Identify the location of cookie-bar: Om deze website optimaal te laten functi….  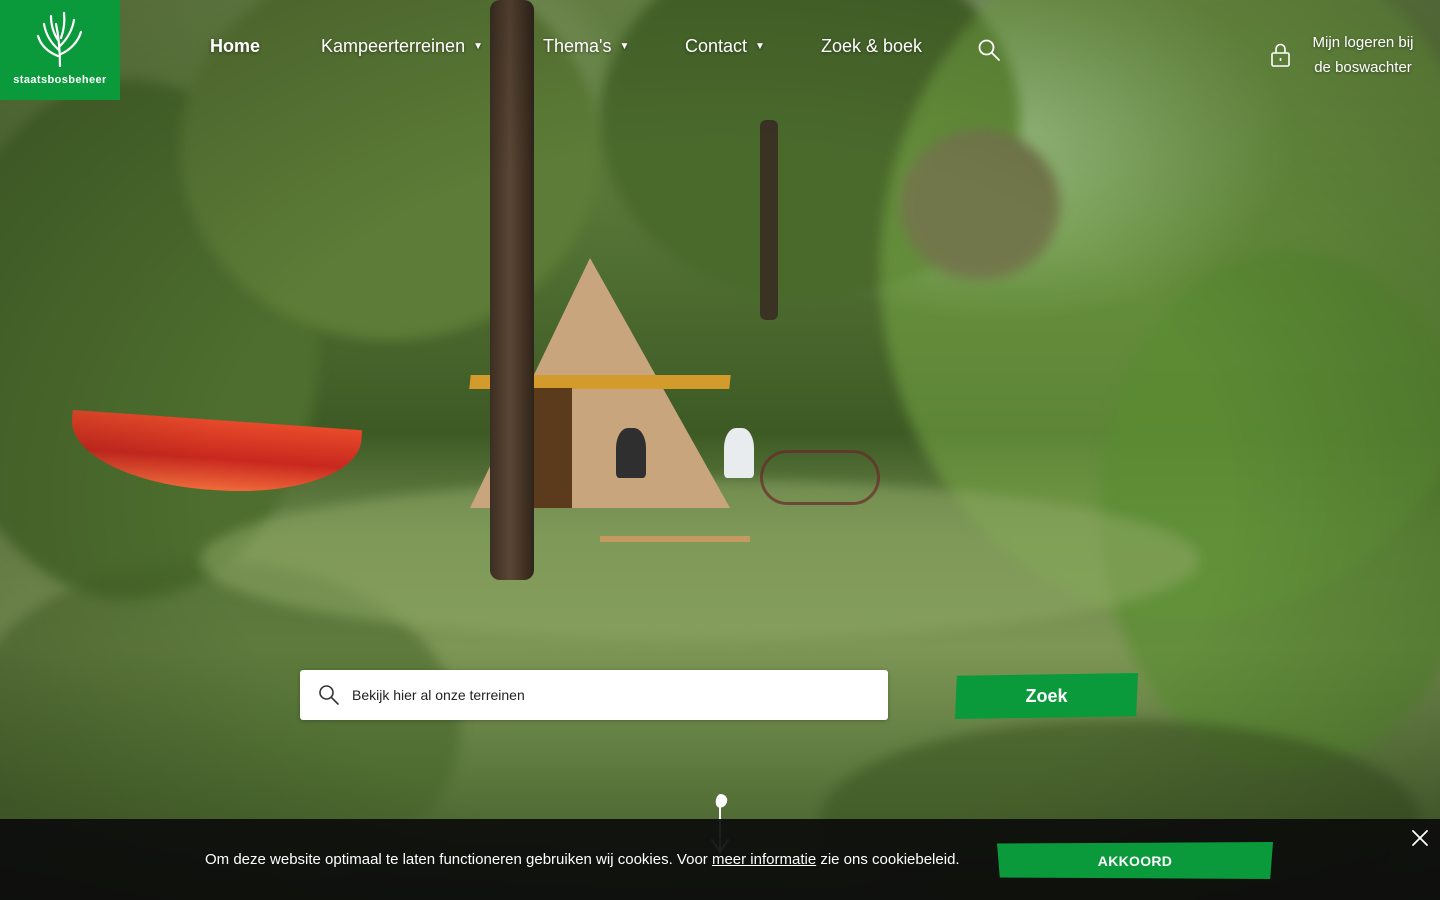
(720, 859).